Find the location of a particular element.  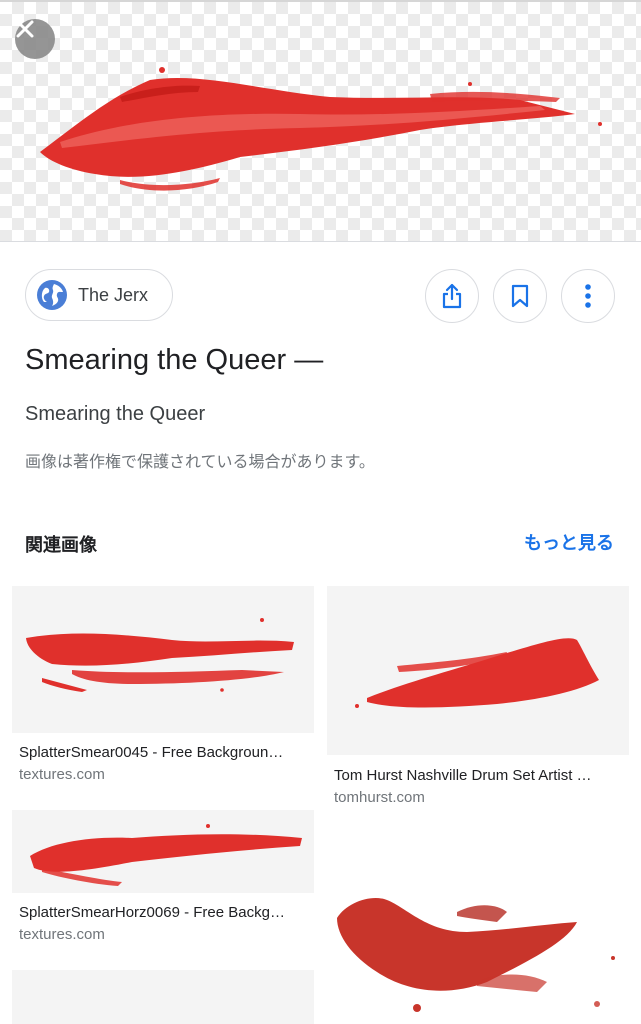

copyright-notice: 画像は著作権で保護されている場合があります。 is located at coordinates (200, 462).